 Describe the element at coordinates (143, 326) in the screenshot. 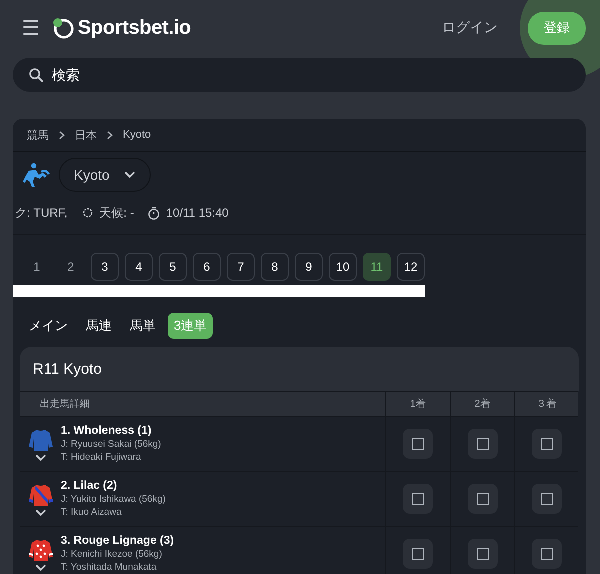

I see `bet-type-tab: 馬単` at that location.